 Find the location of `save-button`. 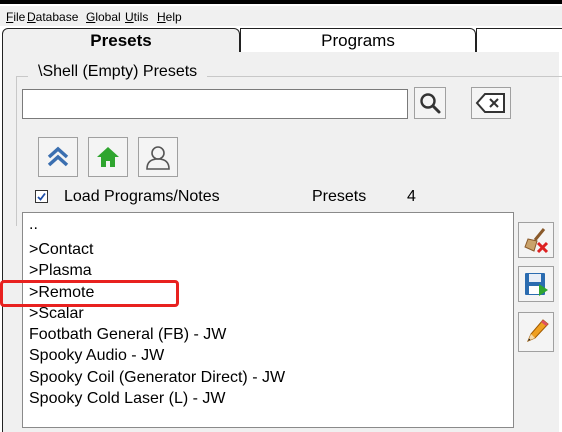

save-button is located at coordinates (536, 284).